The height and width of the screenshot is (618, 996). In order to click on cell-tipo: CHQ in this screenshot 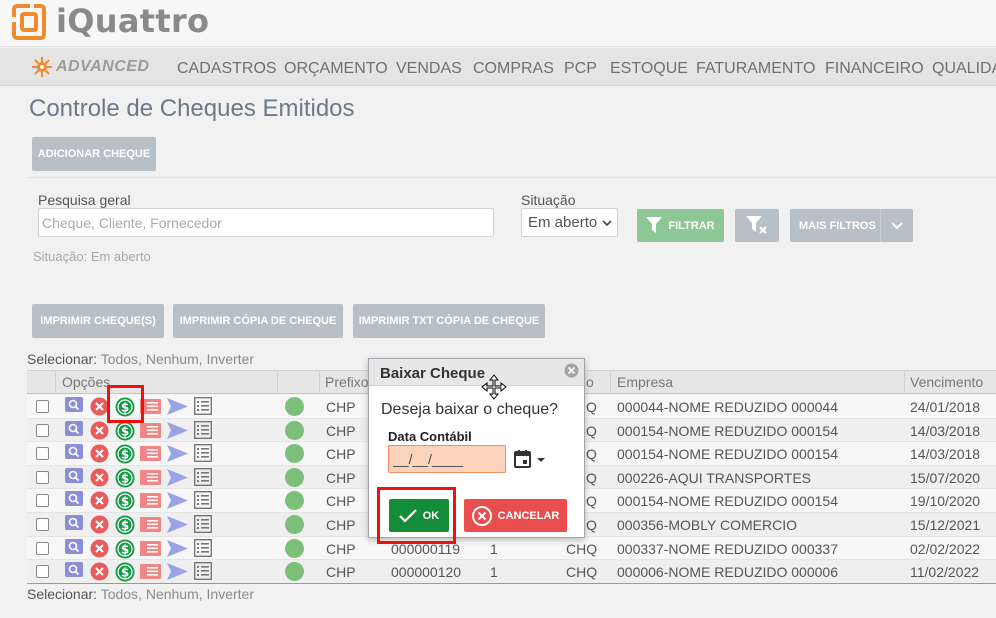, I will do `click(582, 548)`.